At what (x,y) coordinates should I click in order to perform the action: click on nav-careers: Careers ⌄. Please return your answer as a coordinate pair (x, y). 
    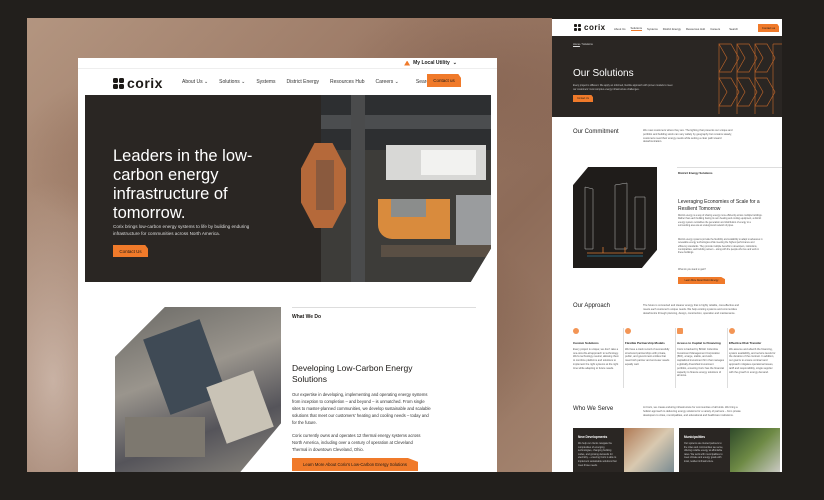
    Looking at the image, I should click on (387, 82).